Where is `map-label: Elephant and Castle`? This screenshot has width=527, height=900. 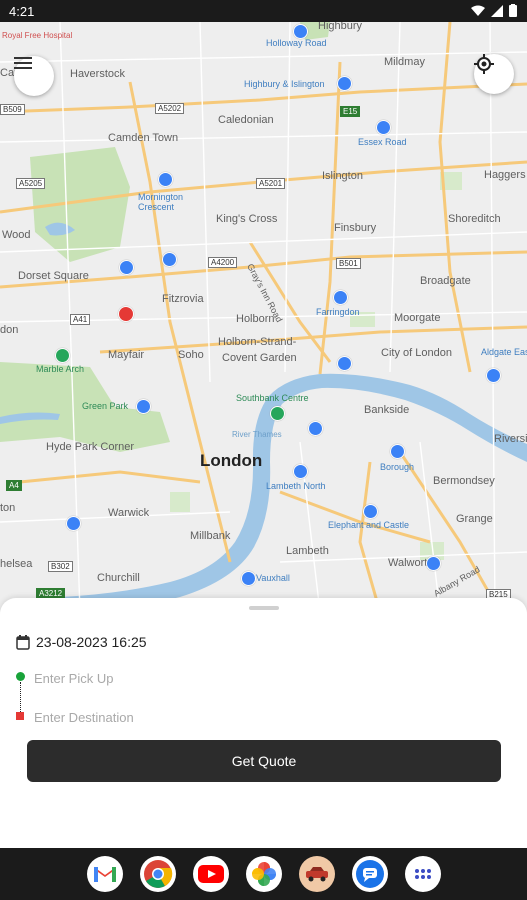
map-label: Elephant and Castle is located at coordinates (369, 525).